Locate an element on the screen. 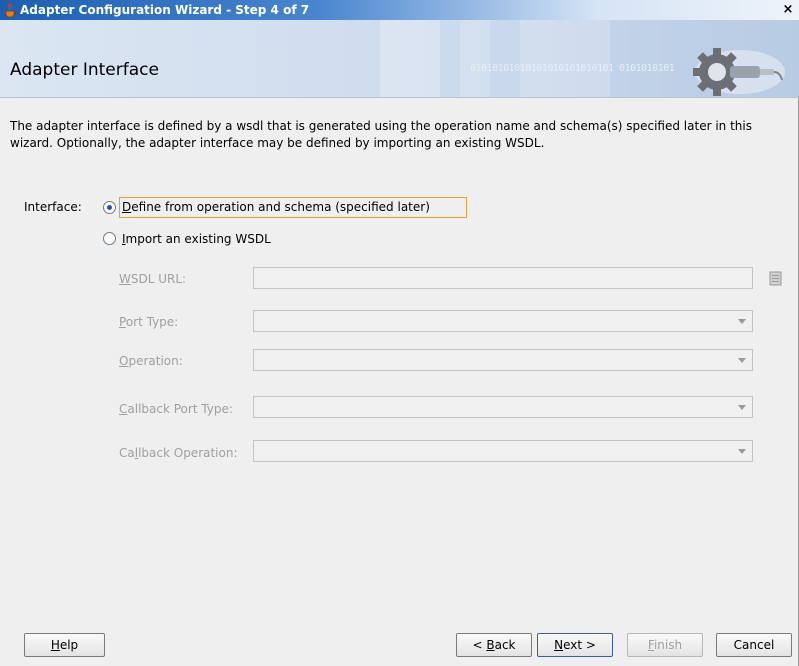 The image size is (799, 666). cancel-button: Cancel is located at coordinates (754, 645).